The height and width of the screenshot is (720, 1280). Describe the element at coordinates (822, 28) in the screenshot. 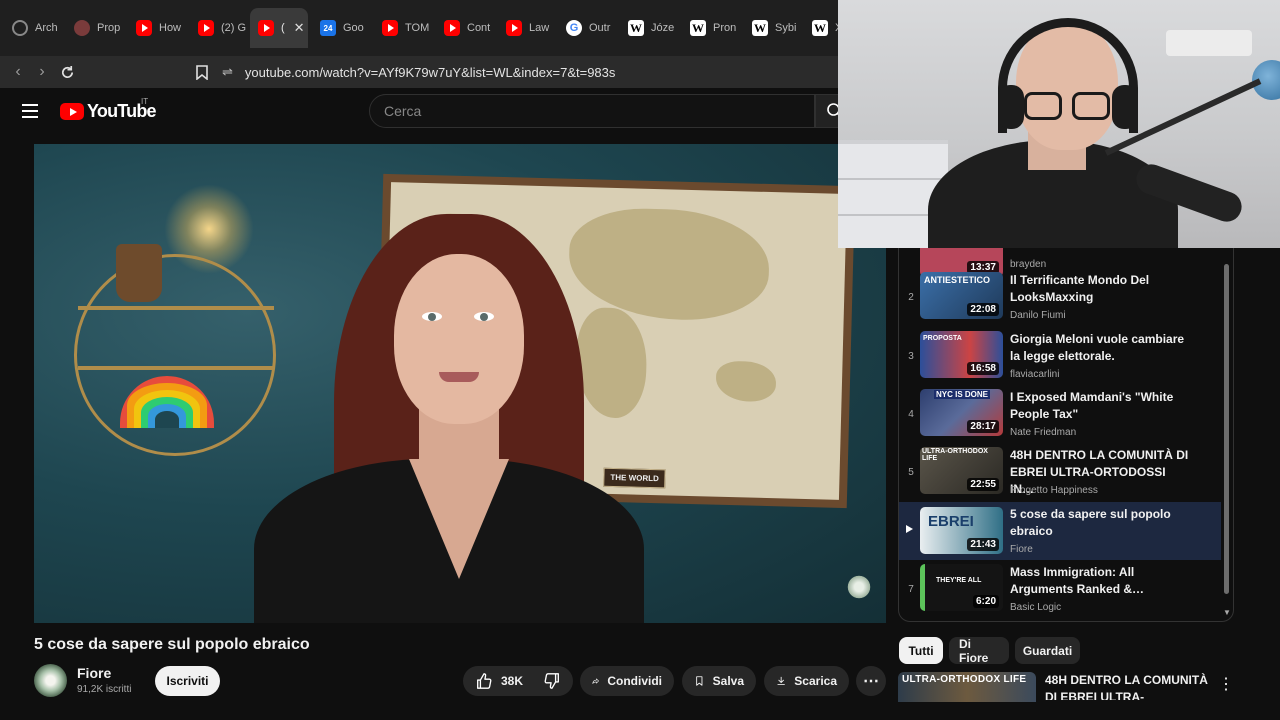

I see `browser-tab: WX` at that location.